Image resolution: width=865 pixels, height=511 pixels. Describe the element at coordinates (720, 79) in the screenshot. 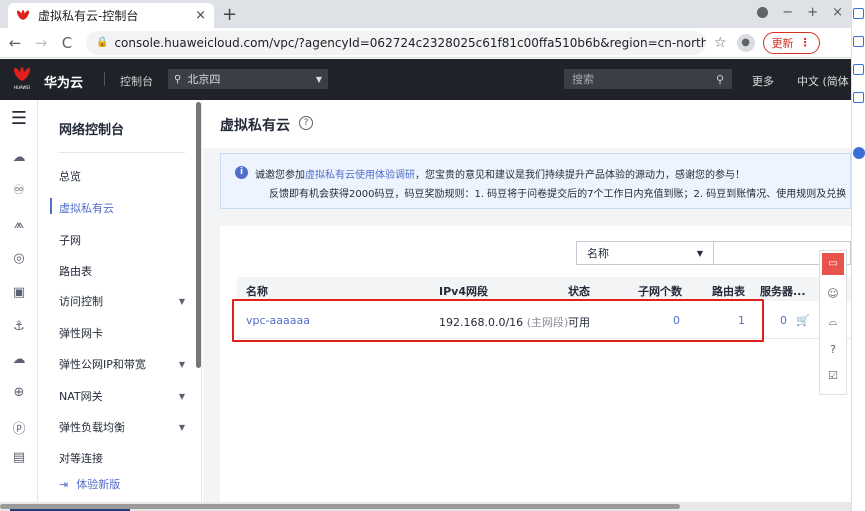

I see `search-icon: ⚲` at that location.